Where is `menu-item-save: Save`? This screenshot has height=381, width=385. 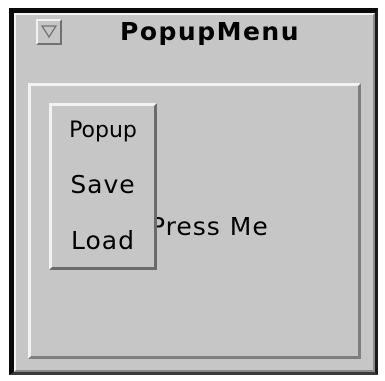
menu-item-save: Save is located at coordinates (103, 184).